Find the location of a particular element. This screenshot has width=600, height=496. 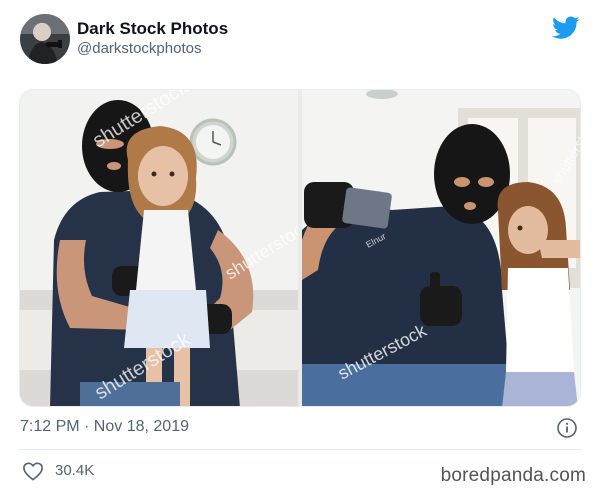

divider is located at coordinates (300, 449).